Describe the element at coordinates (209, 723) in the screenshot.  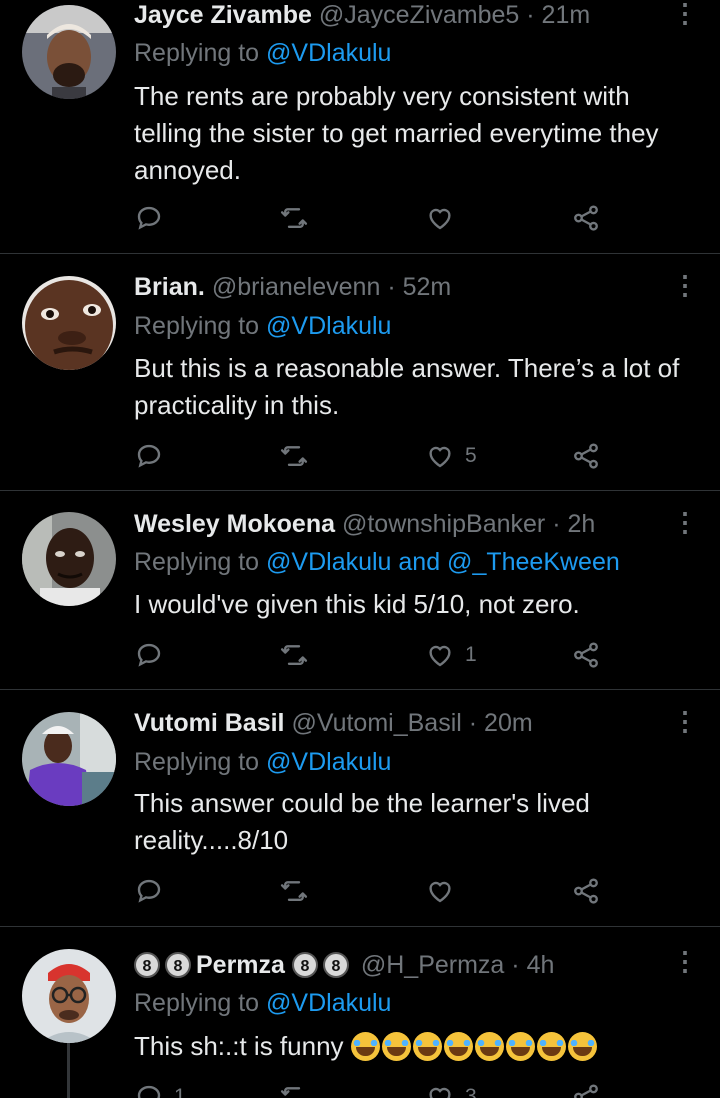
I see `display-name: Vutomi Basil` at that location.